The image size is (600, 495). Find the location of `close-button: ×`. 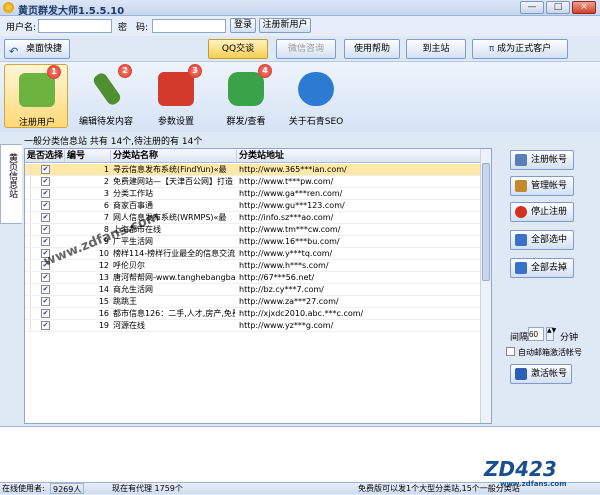

close-button: × is located at coordinates (584, 7).